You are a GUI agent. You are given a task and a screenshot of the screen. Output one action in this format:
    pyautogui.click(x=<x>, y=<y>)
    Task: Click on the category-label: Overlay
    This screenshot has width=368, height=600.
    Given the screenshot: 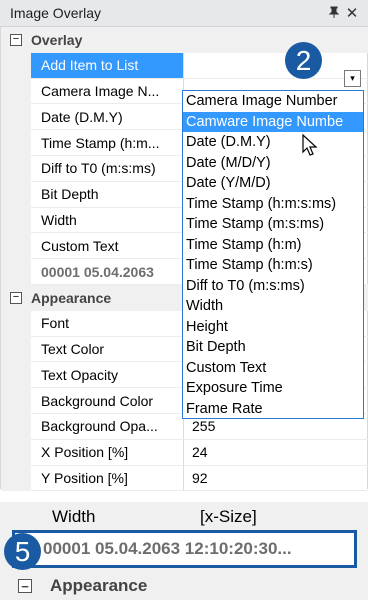 What is the action you would take?
    pyautogui.click(x=57, y=39)
    